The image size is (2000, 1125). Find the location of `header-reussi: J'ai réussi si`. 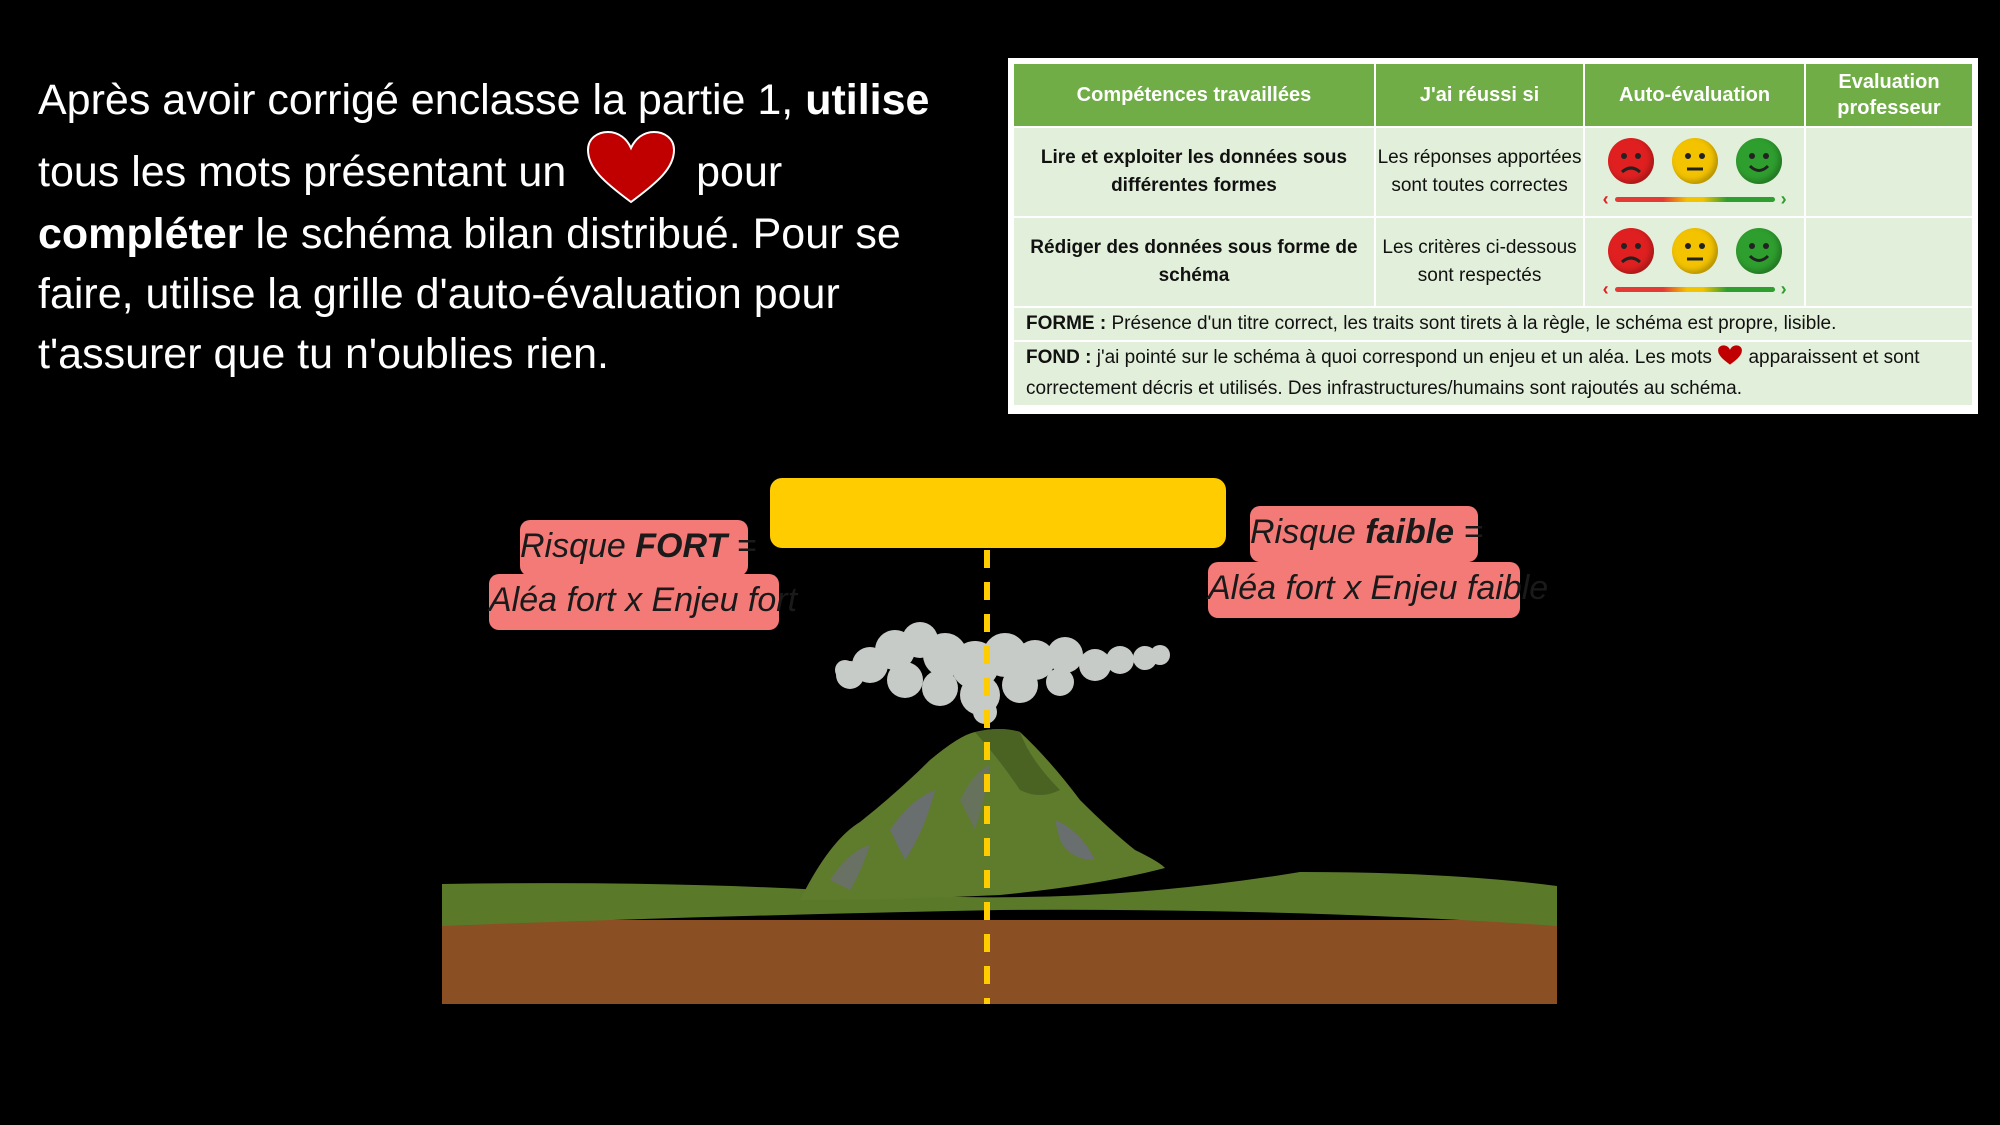

header-reussi: J'ai réussi si is located at coordinates (1479, 95).